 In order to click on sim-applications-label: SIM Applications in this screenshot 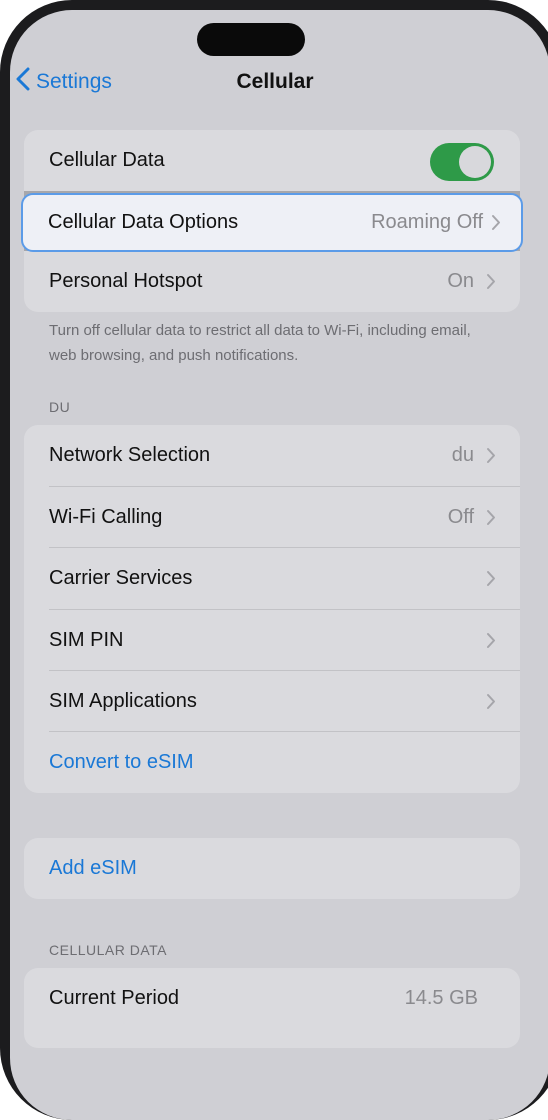, I will do `click(123, 701)`.